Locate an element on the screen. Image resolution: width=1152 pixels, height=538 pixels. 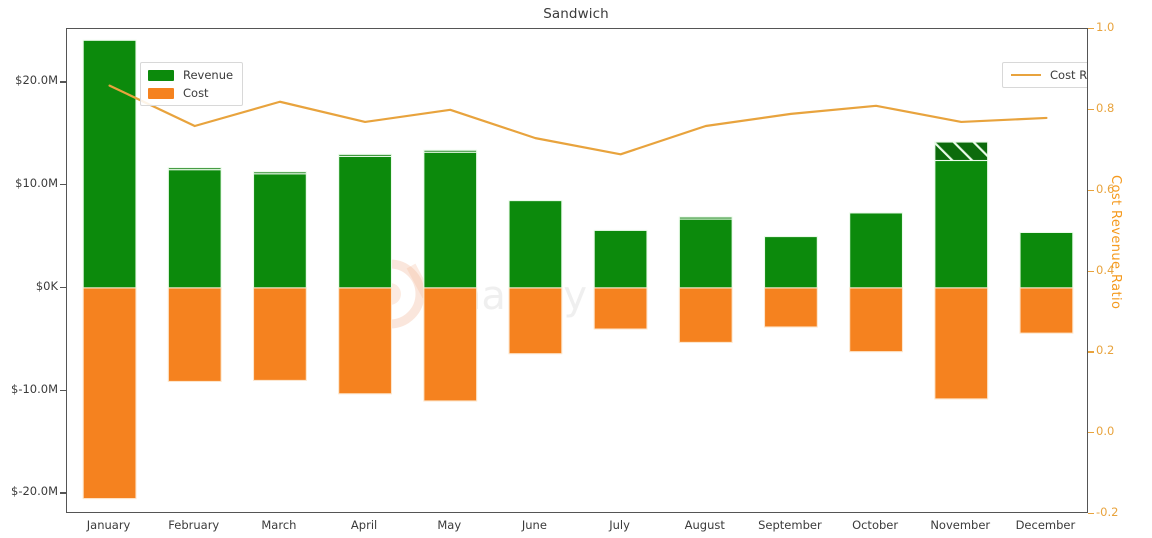
legend-bars: Revenue Cost is located at coordinates (192, 84).